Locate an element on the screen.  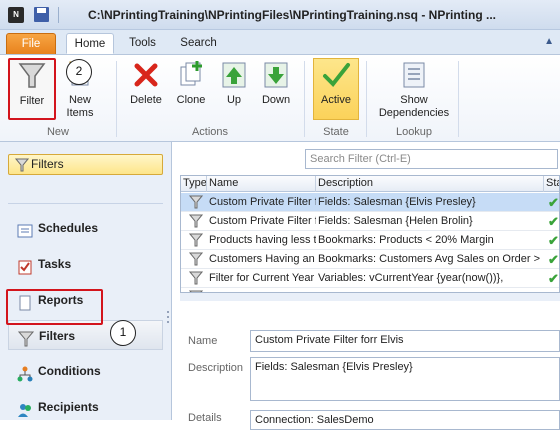
details-field: Connection: SalesDemo is located at coordinates (405, 420).